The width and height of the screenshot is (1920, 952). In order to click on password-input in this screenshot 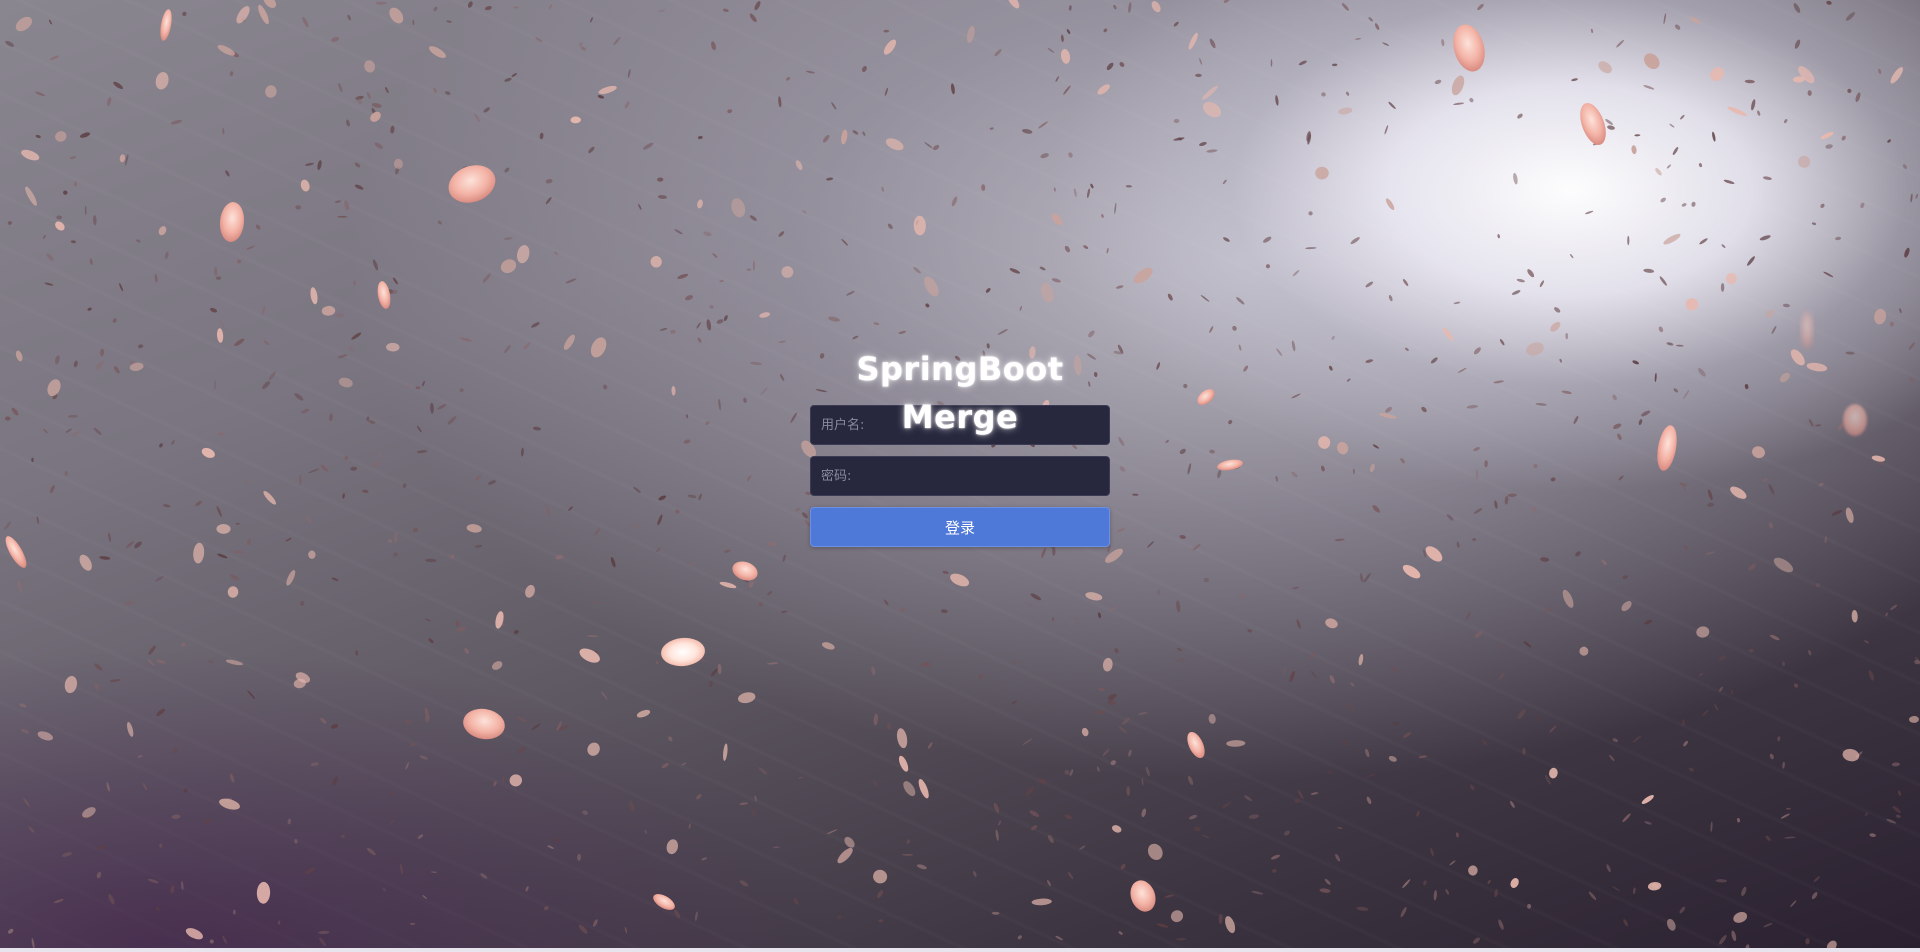, I will do `click(960, 476)`.